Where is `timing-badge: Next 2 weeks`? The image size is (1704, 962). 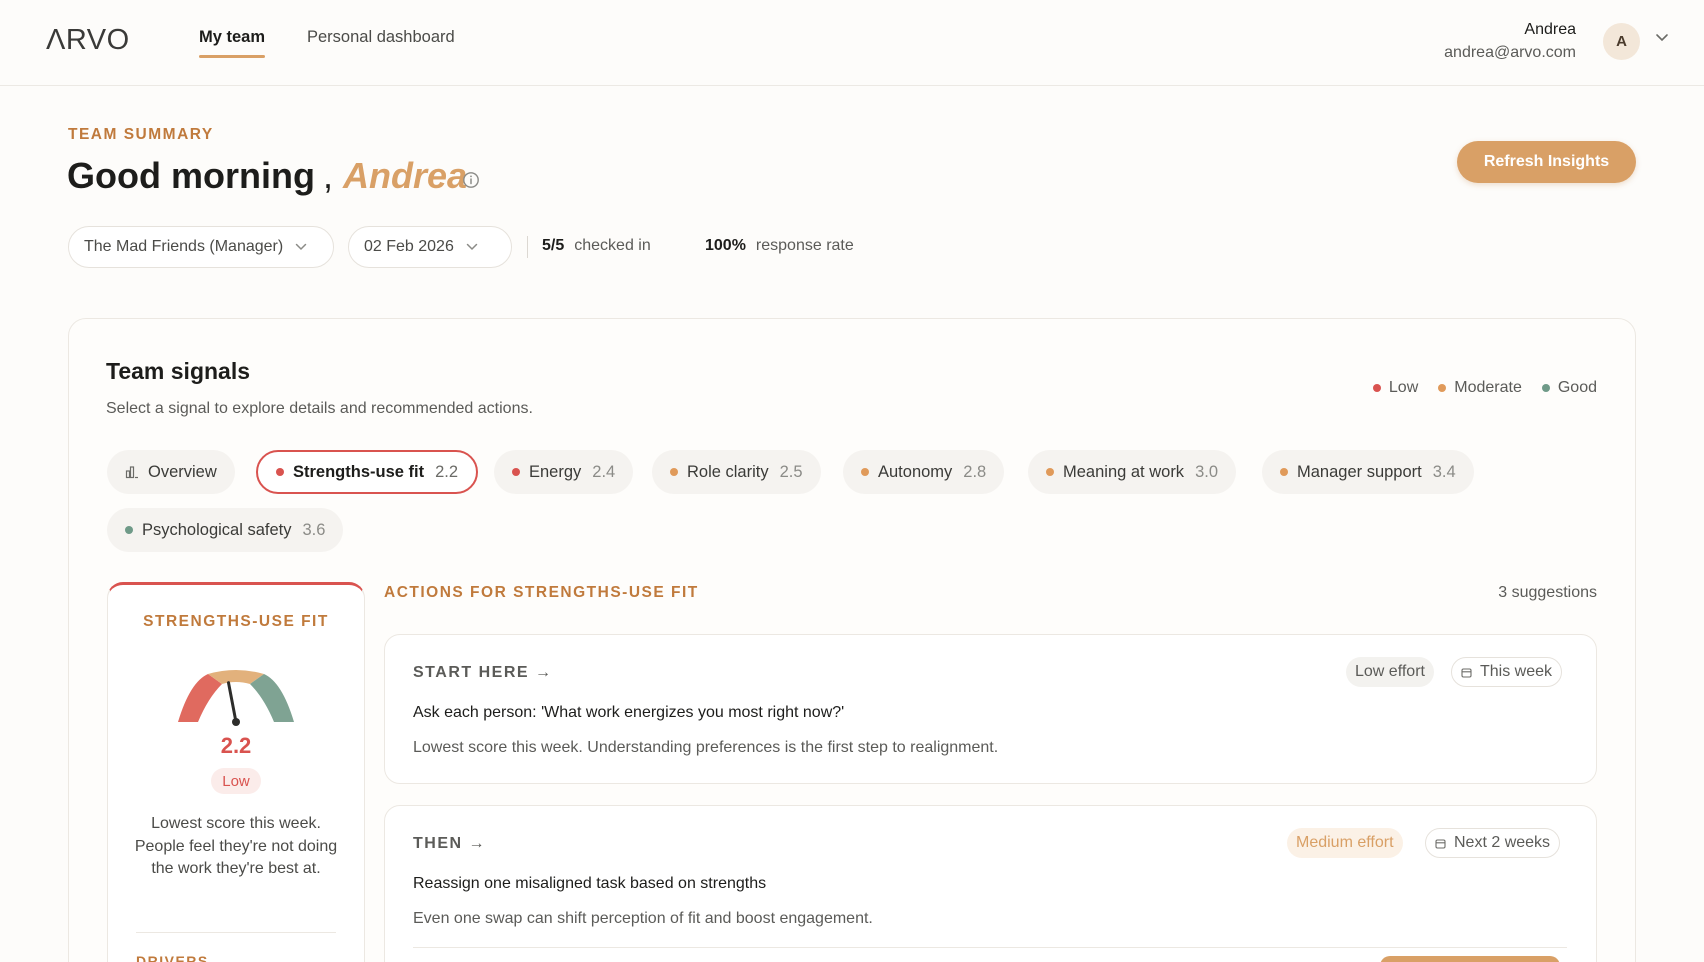 timing-badge: Next 2 weeks is located at coordinates (1493, 843).